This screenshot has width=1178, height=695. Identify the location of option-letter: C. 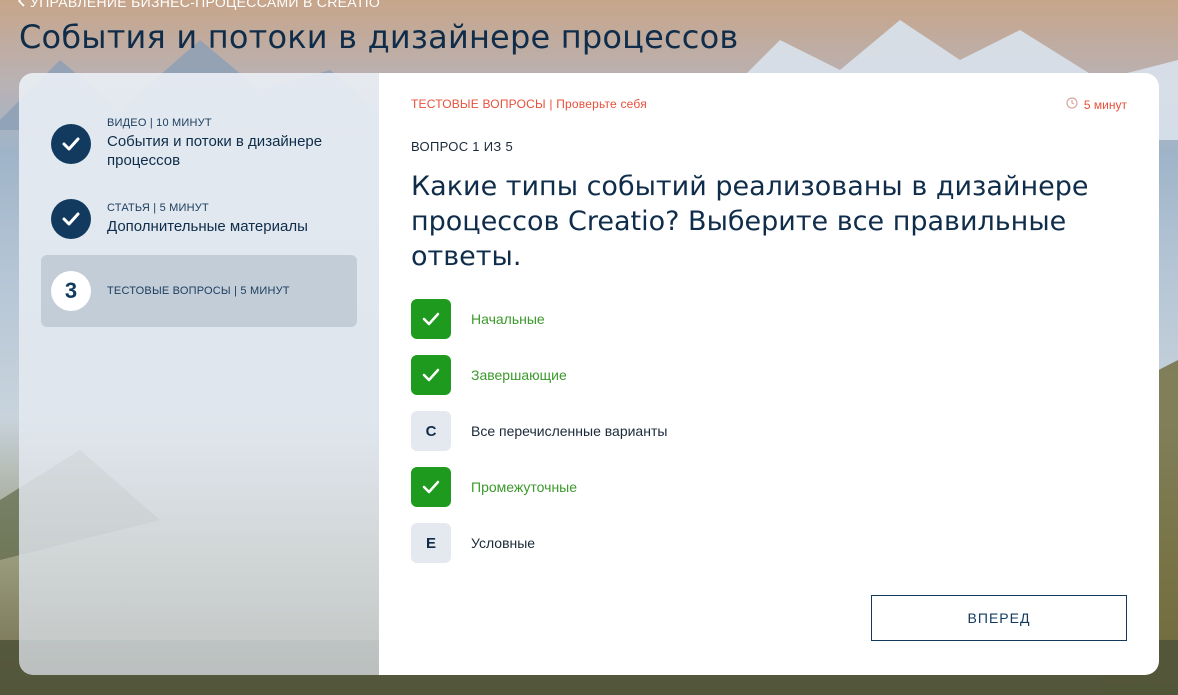
(431, 431).